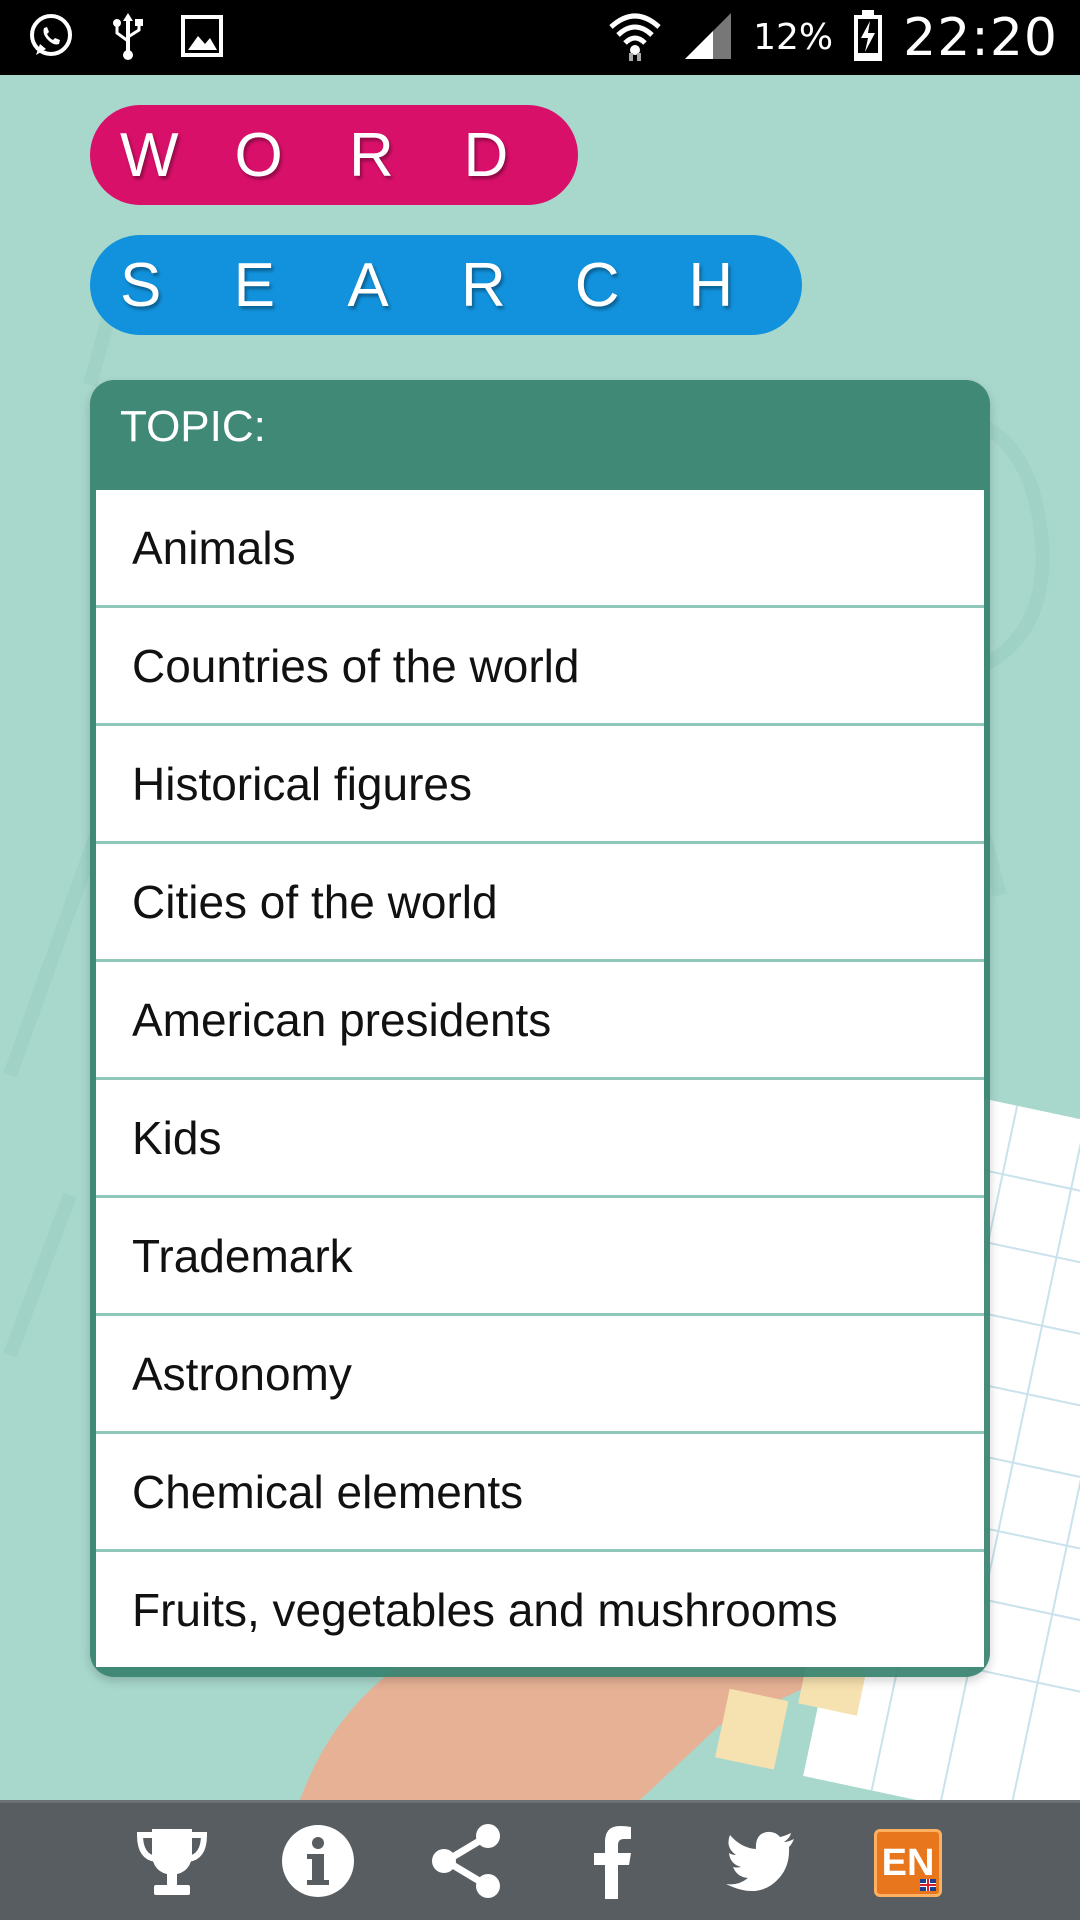 Image resolution: width=1080 pixels, height=1920 pixels. What do you see at coordinates (708, 38) in the screenshot?
I see `signal-icon` at bounding box center [708, 38].